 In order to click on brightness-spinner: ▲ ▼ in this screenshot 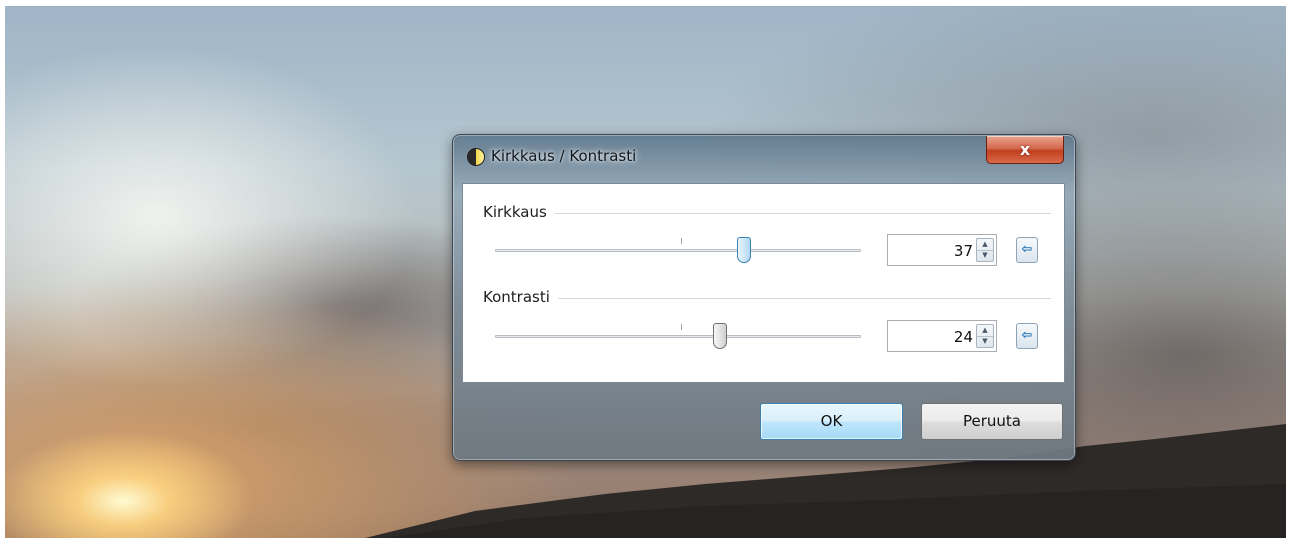, I will do `click(985, 250)`.